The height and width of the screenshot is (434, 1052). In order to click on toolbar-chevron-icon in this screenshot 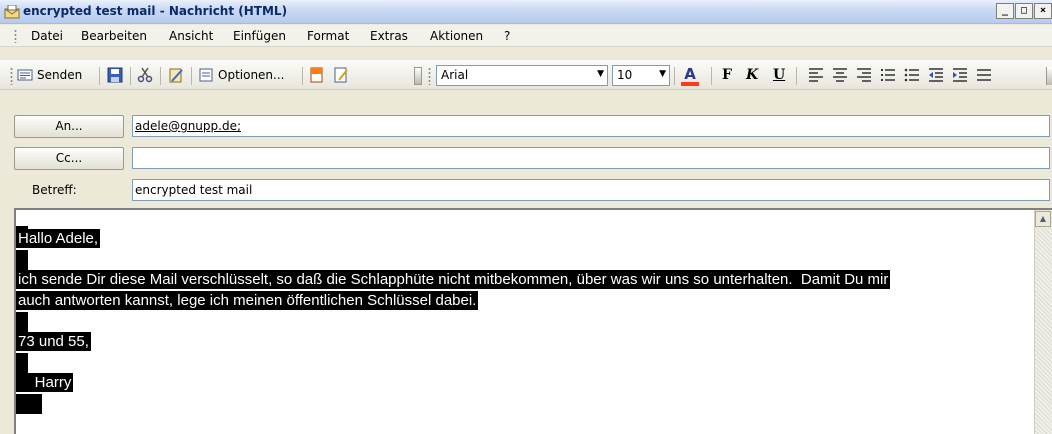, I will do `click(418, 76)`.